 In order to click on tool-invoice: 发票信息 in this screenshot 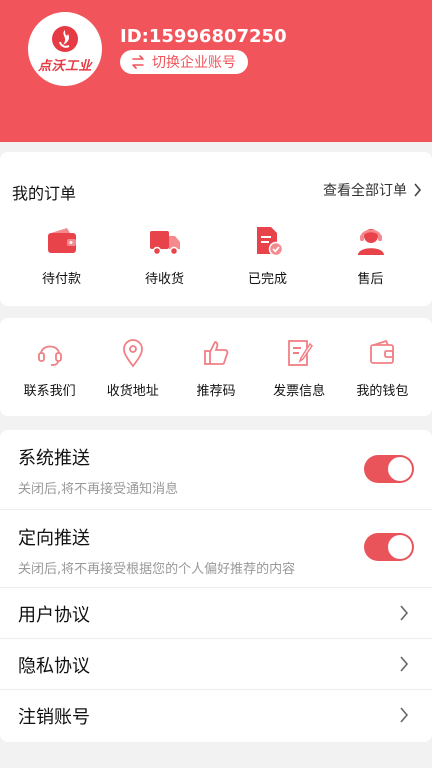, I will do `click(299, 368)`.